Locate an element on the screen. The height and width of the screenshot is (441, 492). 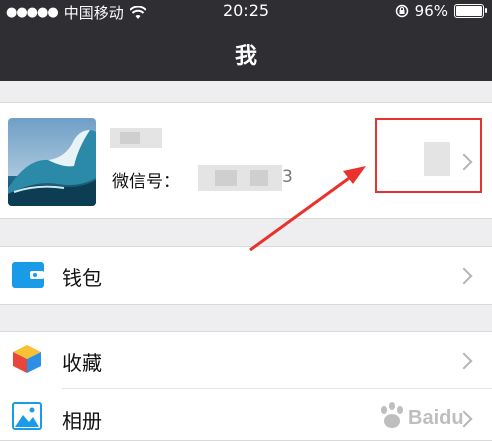
album-icon is located at coordinates (27, 416).